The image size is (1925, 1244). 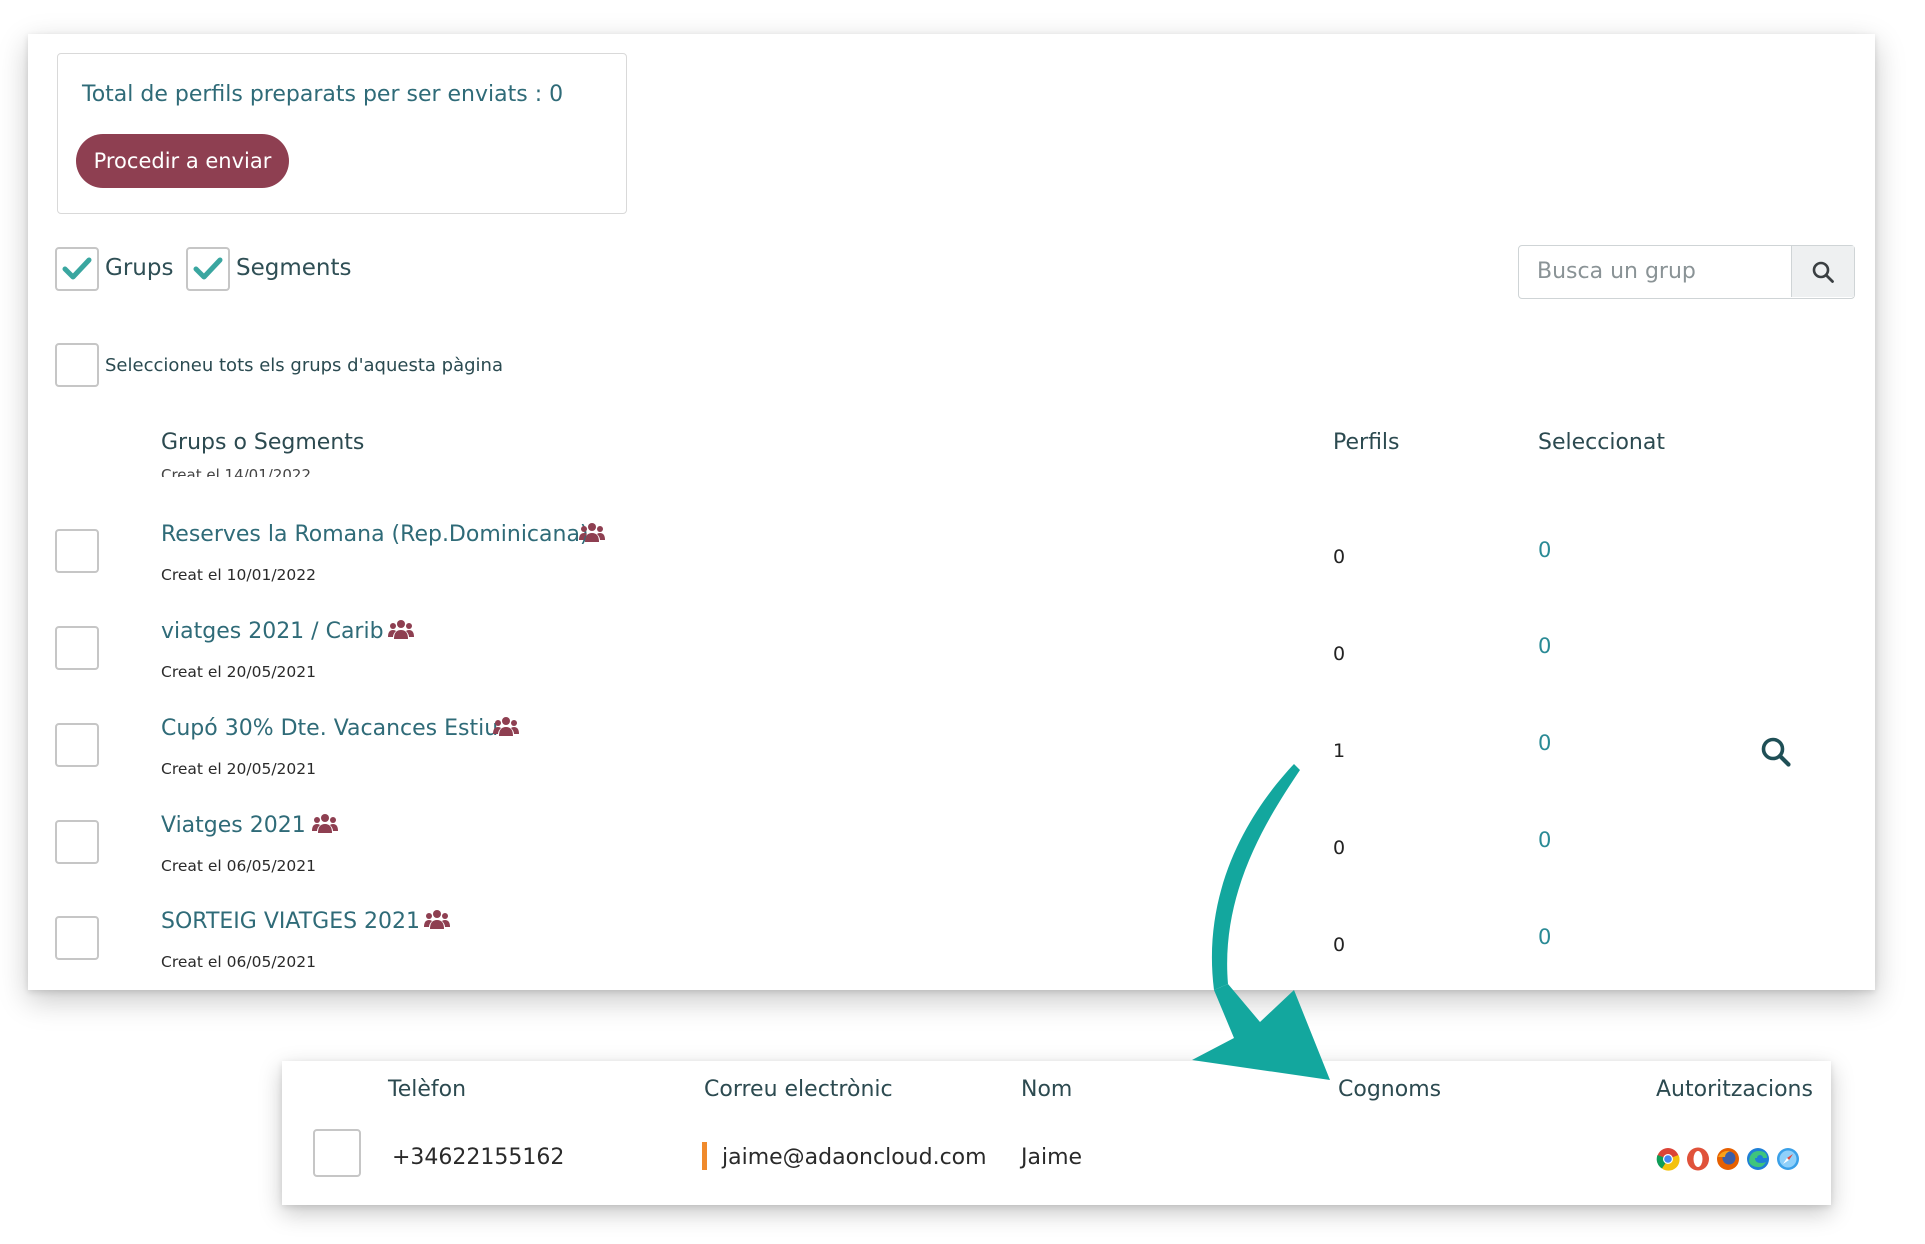 What do you see at coordinates (272, 631) in the screenshot?
I see `group-title-link: viatges 2021 / Carib` at bounding box center [272, 631].